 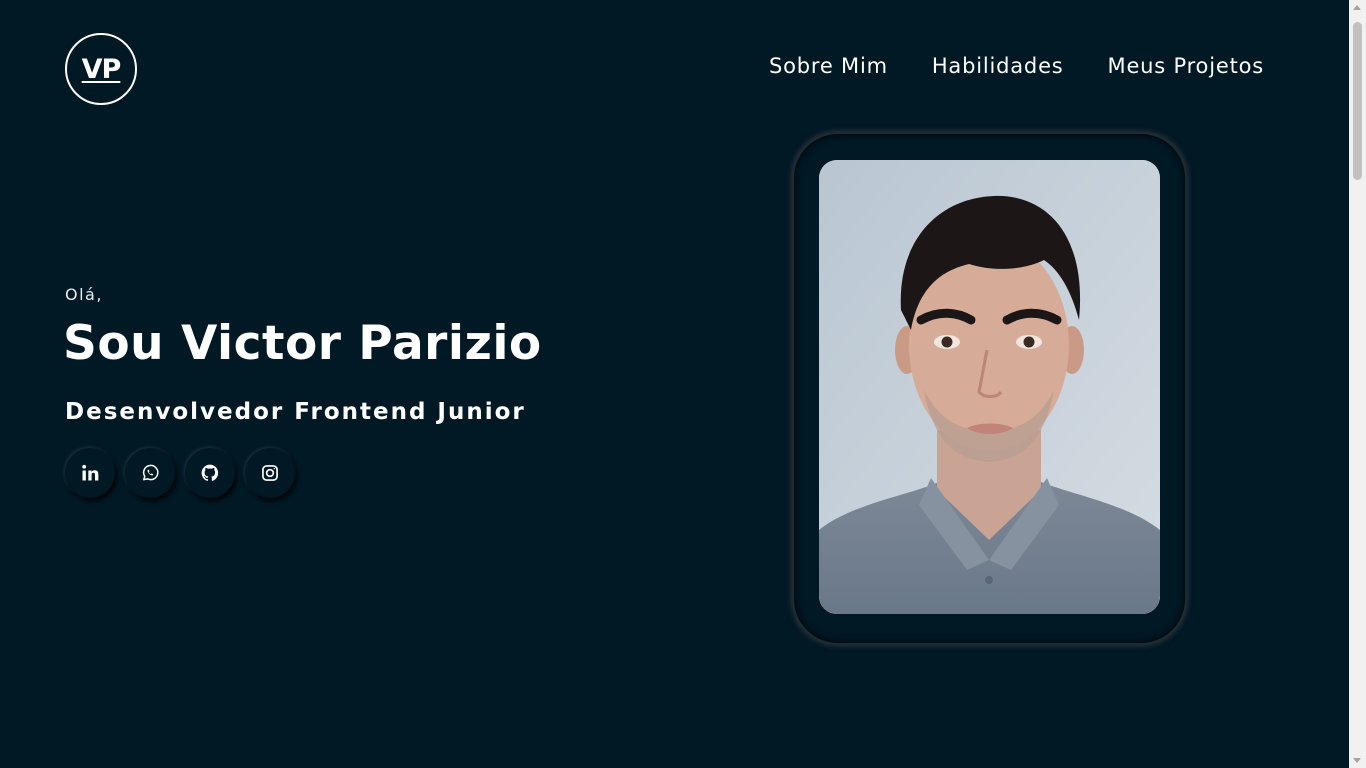 What do you see at coordinates (1357, 384) in the screenshot?
I see `page-scrollbar` at bounding box center [1357, 384].